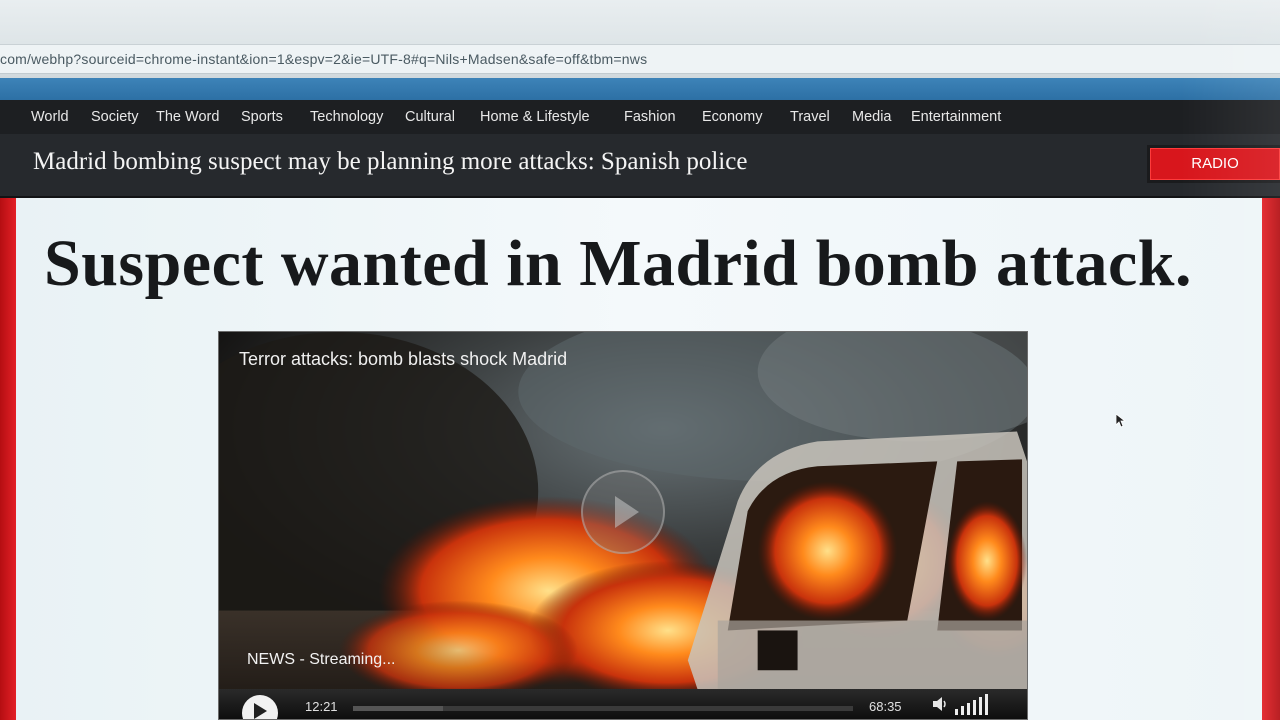 This screenshot has height=720, width=1280. What do you see at coordinates (346, 117) in the screenshot?
I see `nav-item-technology: Technology` at bounding box center [346, 117].